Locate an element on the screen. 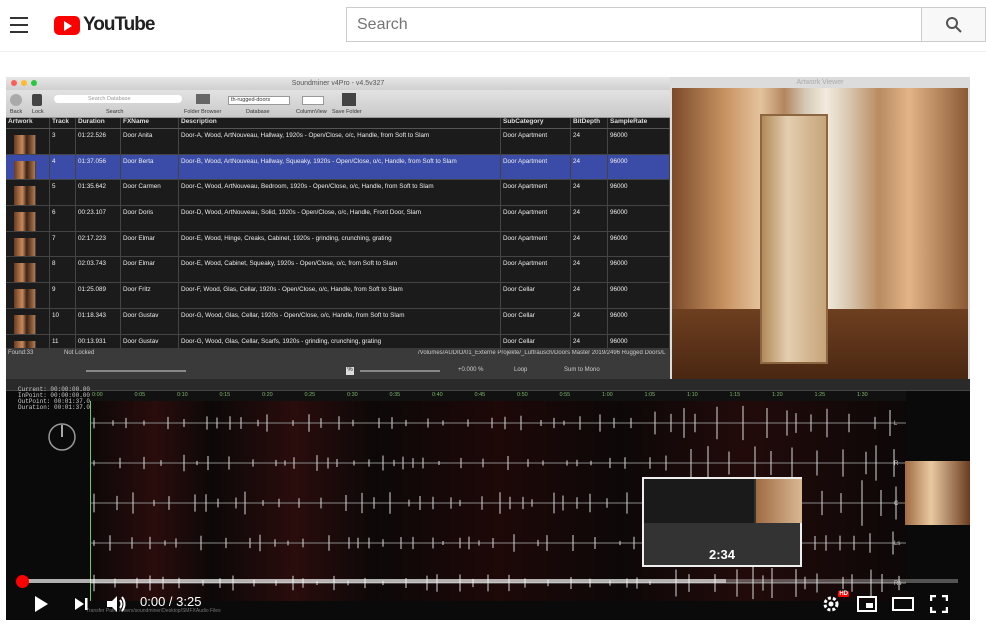  play-button is located at coordinates (41, 604).